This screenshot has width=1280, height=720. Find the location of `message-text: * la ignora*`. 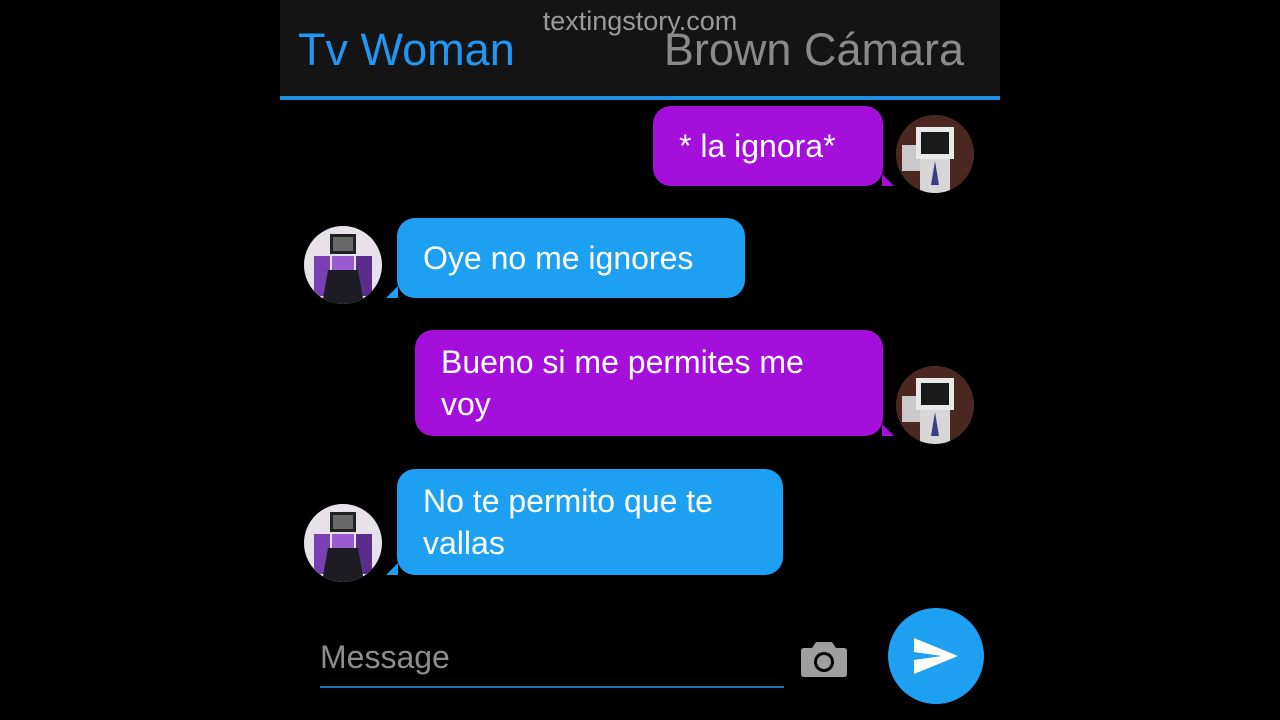

message-text: * la ignora* is located at coordinates (757, 146).